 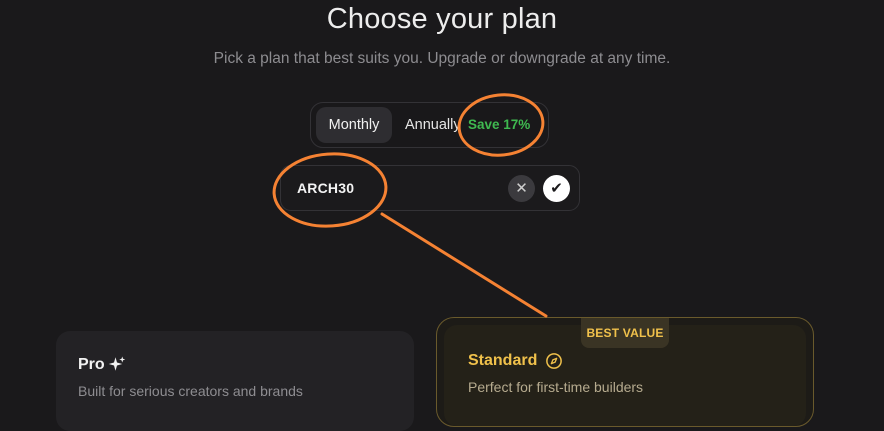 What do you see at coordinates (190, 391) in the screenshot?
I see `plan-description: Built for serious creators and brands` at bounding box center [190, 391].